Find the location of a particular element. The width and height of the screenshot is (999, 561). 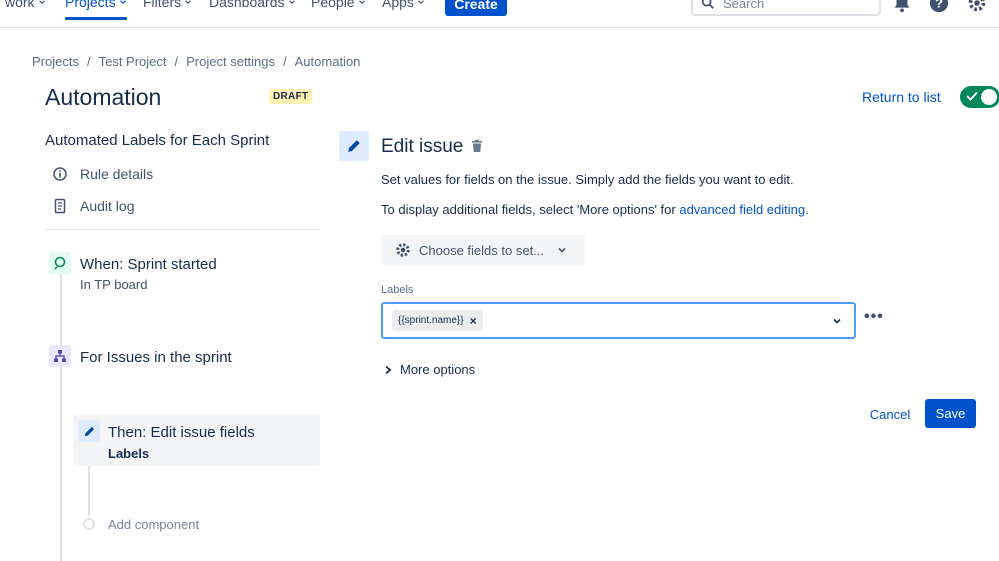

page-title: Automation is located at coordinates (103, 97).